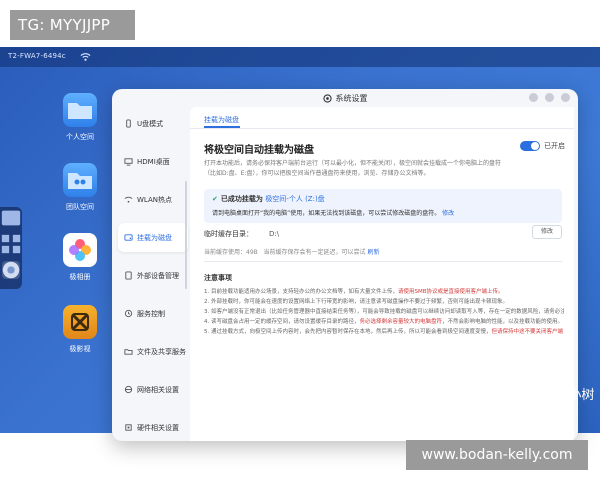 The height and width of the screenshot is (480, 600). I want to click on toggle-status: 已开启, so click(554, 146).